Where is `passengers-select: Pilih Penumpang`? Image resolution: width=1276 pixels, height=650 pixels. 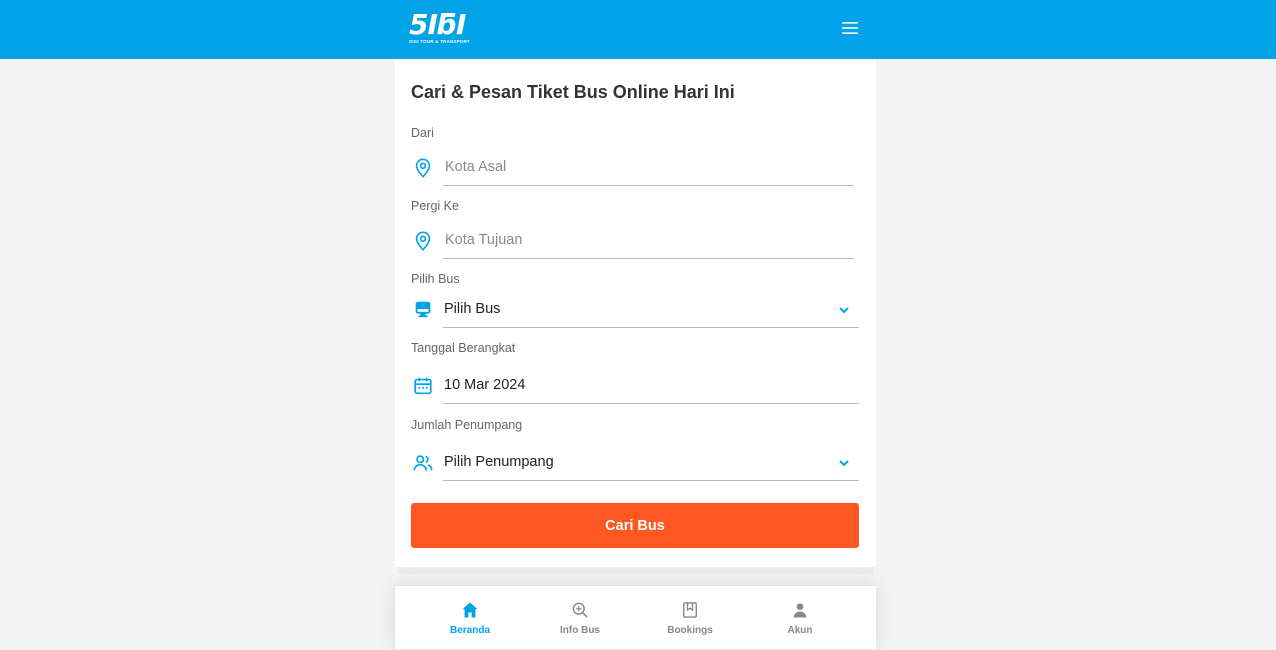 passengers-select: Pilih Penumpang is located at coordinates (635, 463).